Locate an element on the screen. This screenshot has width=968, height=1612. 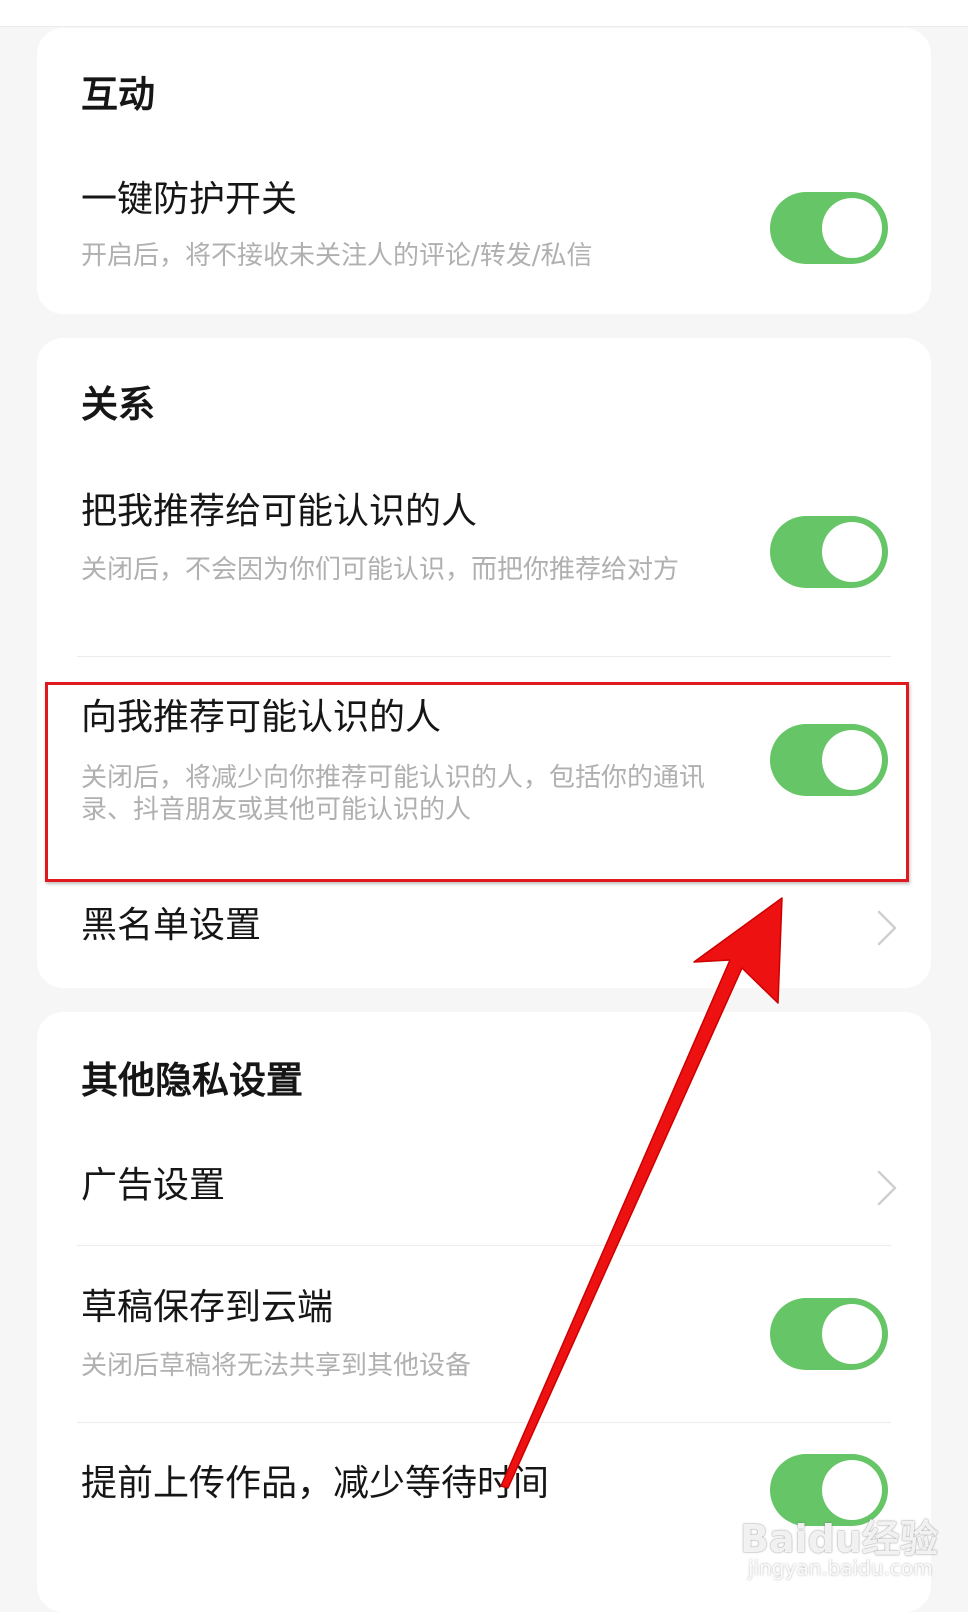
recommend-to-me-desc: 关闭后，将减少向你推荐可能认识的人，包括你的通讯录、抖音朋友或其他可能认识的人 is located at coordinates (393, 794).